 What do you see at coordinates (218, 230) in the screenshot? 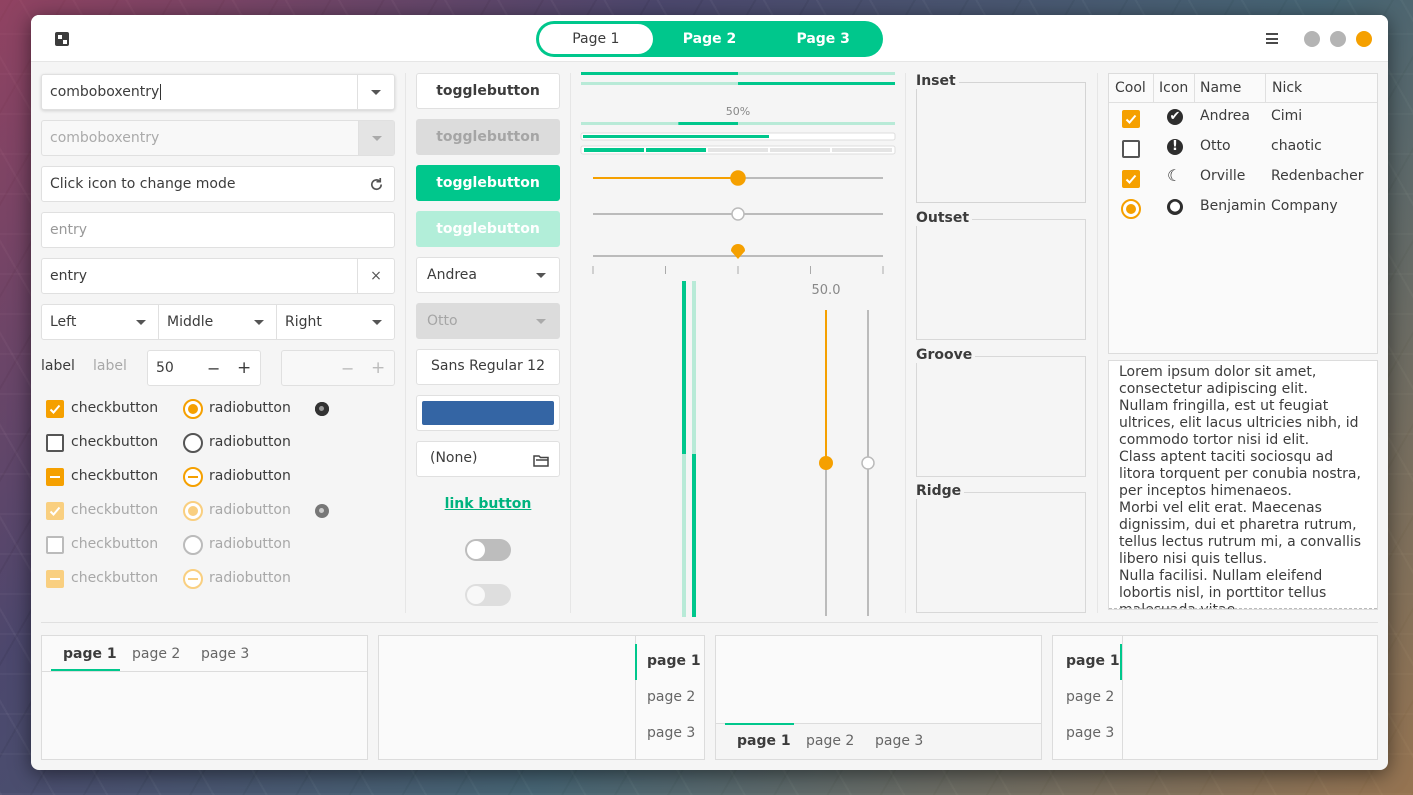
I see `entry-placeholder-field: entry` at bounding box center [218, 230].